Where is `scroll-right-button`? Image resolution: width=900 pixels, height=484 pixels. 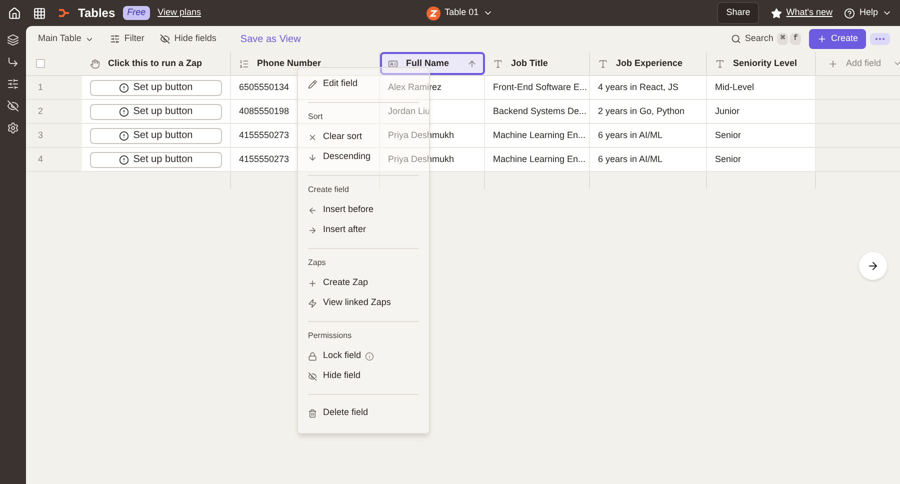
scroll-right-button is located at coordinates (873, 266).